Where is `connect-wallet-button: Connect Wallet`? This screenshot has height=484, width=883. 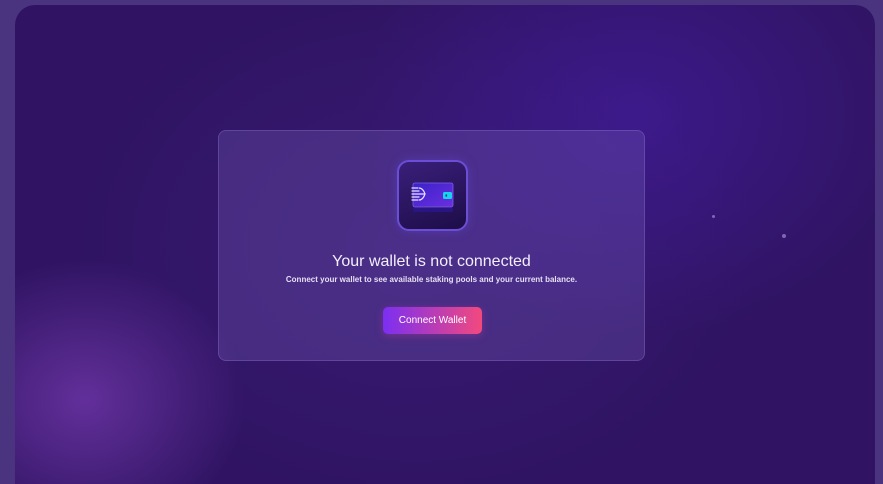
connect-wallet-button: Connect Wallet is located at coordinates (432, 320).